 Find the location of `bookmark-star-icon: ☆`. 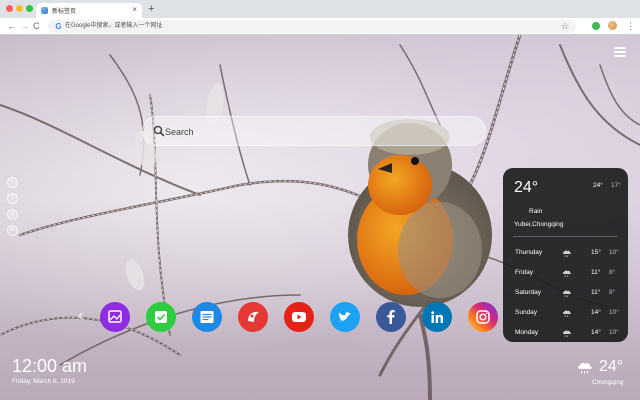

bookmark-star-icon: ☆ is located at coordinates (565, 26).